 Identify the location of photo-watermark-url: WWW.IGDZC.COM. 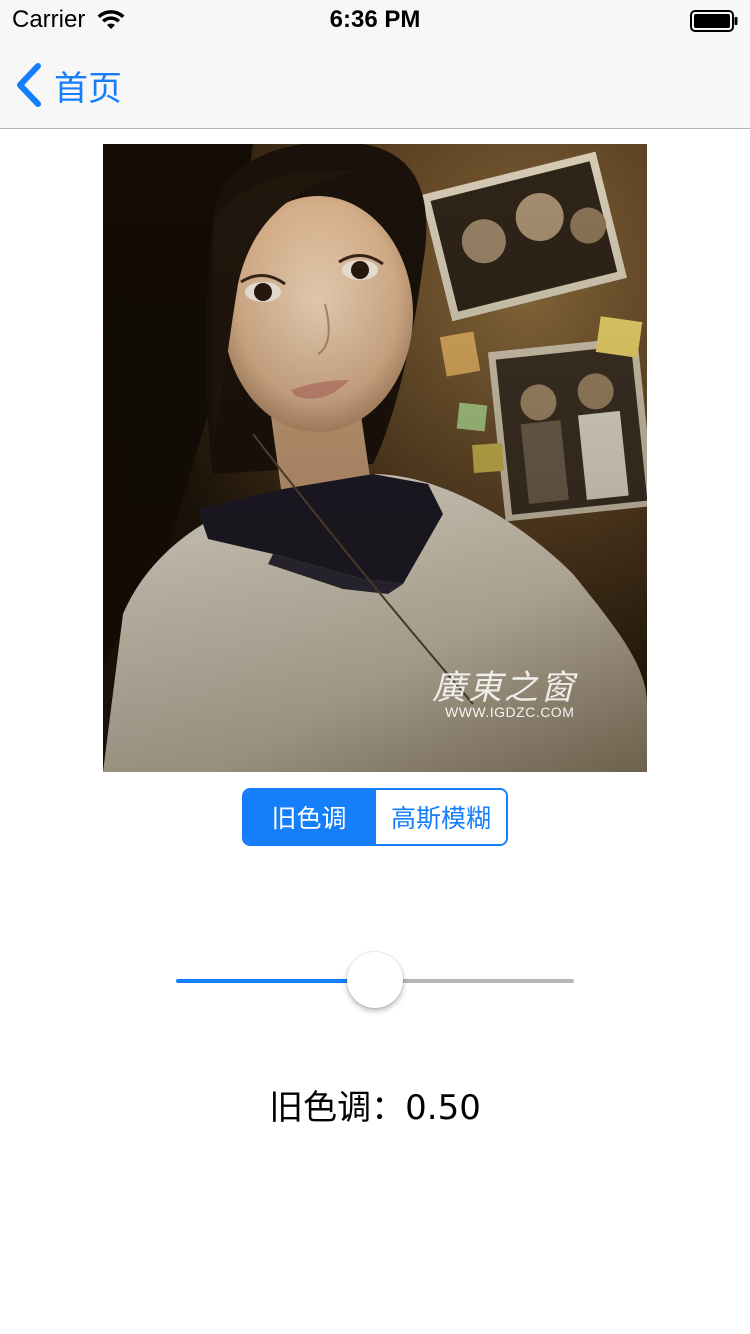
(510, 712).